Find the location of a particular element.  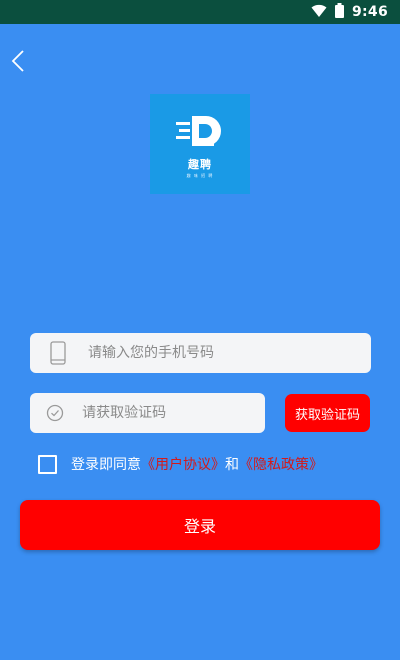

phone-field is located at coordinates (200, 353).